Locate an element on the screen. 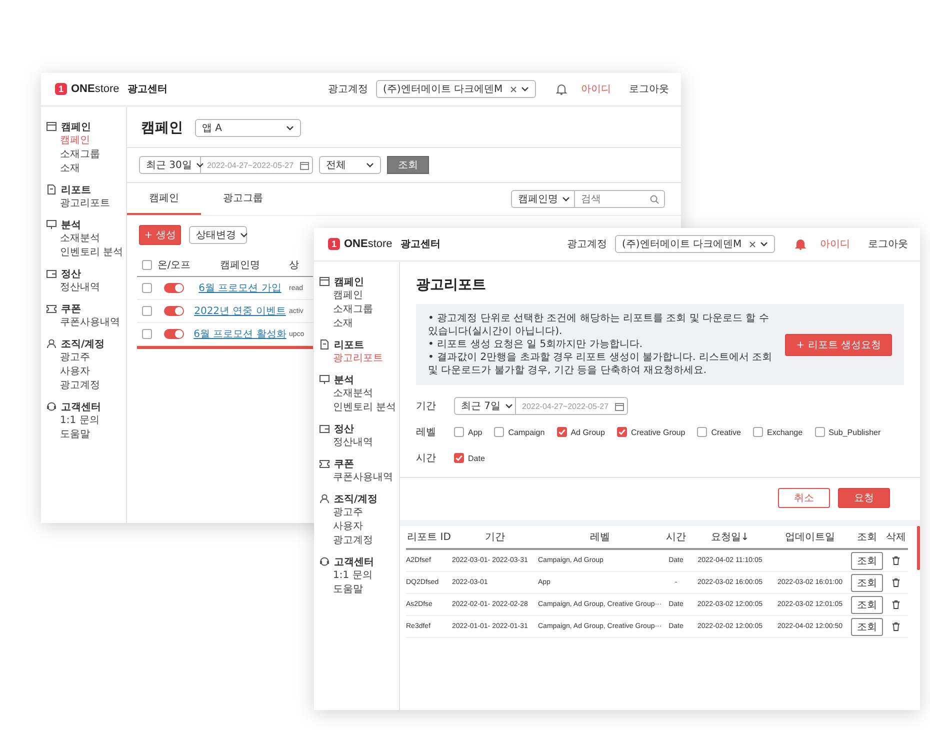 Image resolution: width=930 pixels, height=730 pixels. dropdown: 캠페인명 is located at coordinates (543, 199).